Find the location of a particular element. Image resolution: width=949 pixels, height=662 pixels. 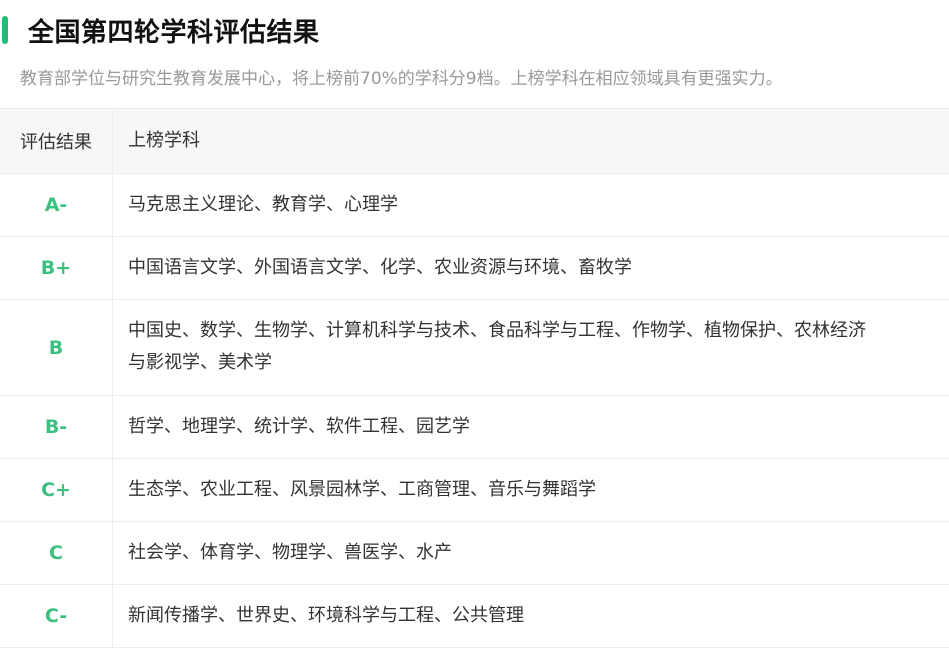

table-row: A- 马克思主义理论、教育学、心理学 is located at coordinates (474, 205).